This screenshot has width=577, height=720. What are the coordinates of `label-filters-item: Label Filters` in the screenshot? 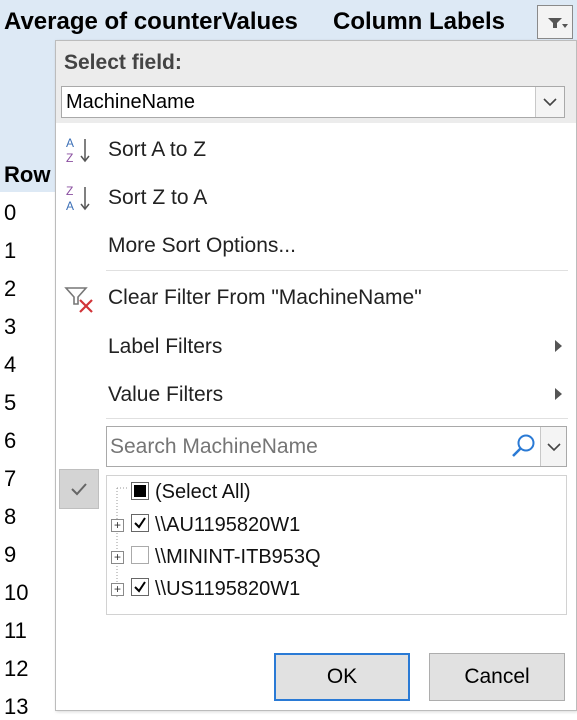 It's located at (316, 347).